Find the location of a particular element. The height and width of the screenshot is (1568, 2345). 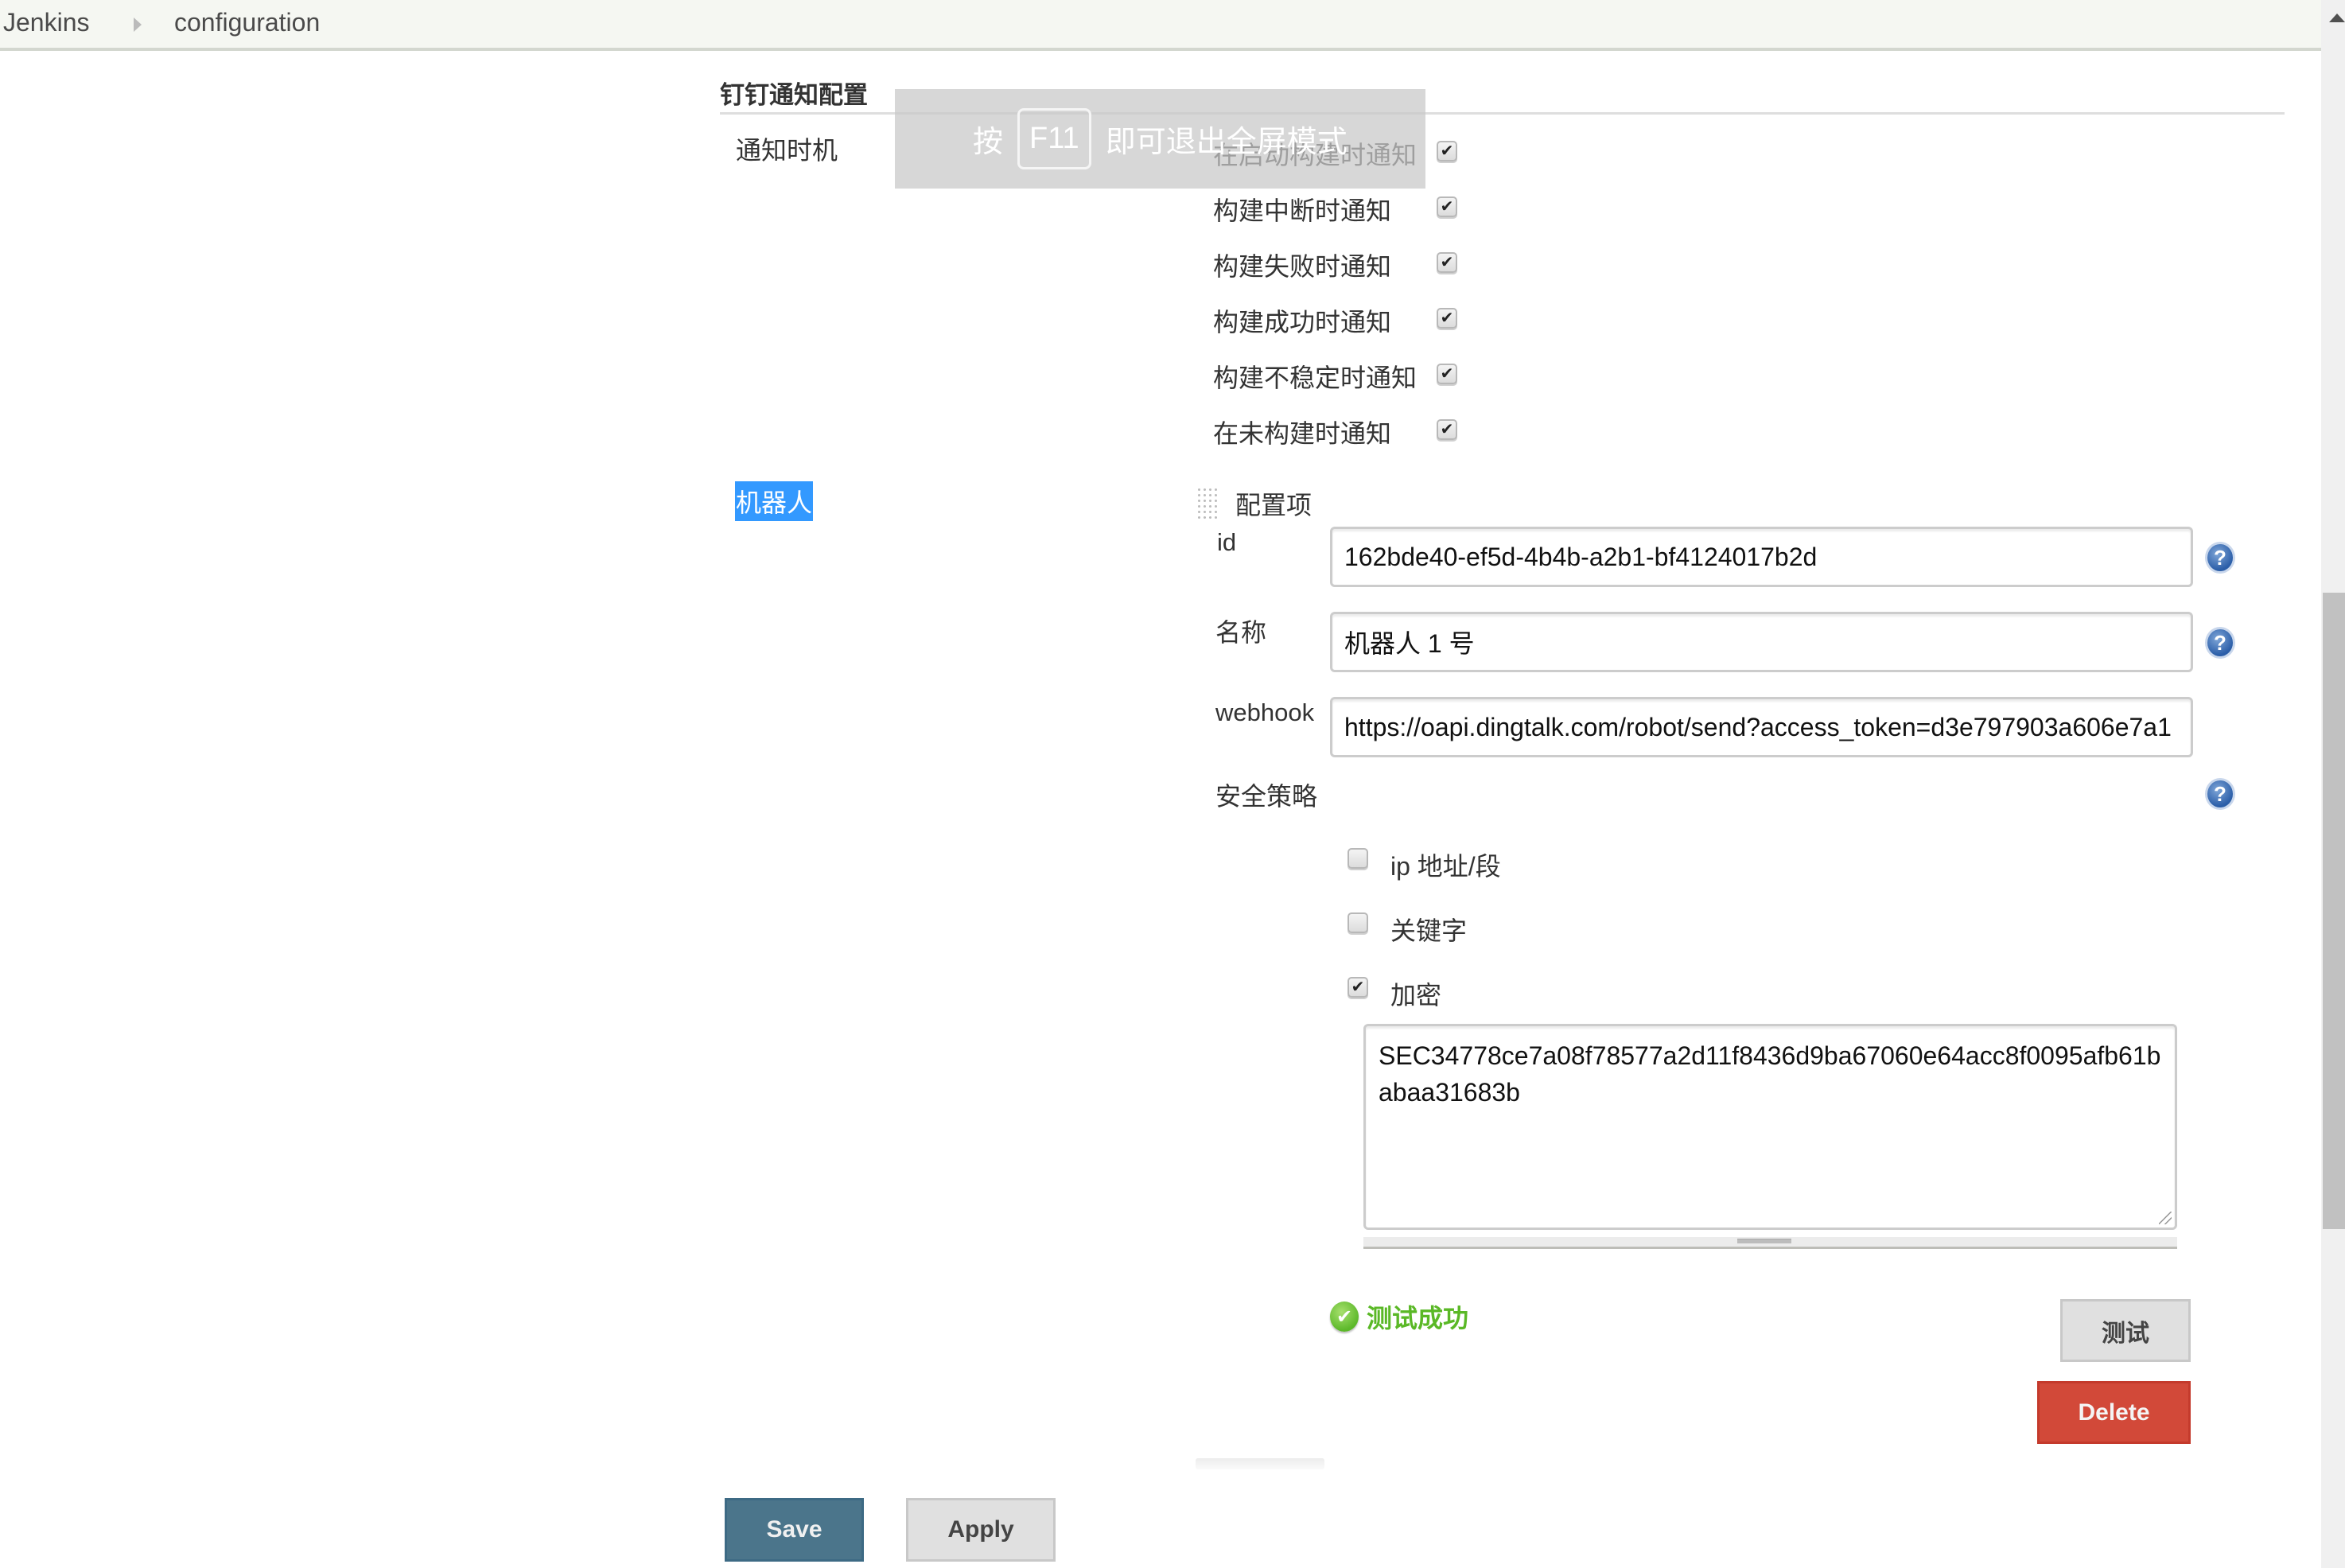

notify-on-unstable-checkbox: ✔ is located at coordinates (1447, 374).